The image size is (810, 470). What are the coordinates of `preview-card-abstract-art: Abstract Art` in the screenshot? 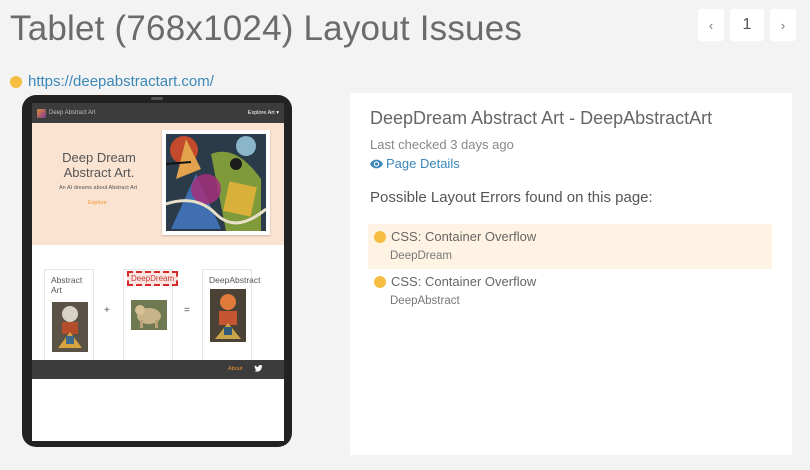 It's located at (69, 315).